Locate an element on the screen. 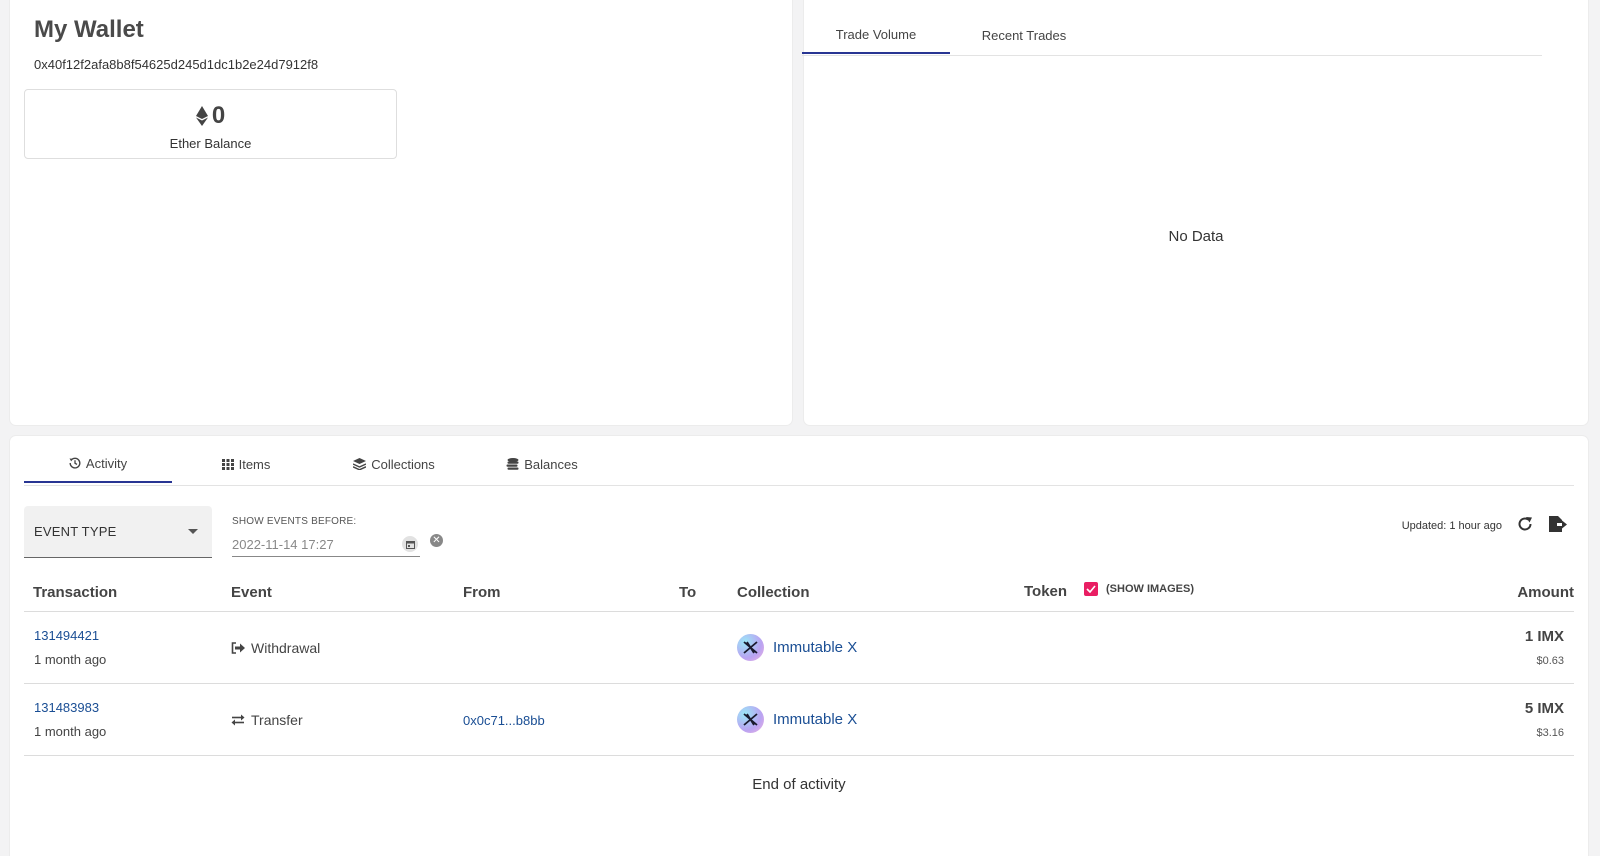  col-from: From is located at coordinates (482, 592).